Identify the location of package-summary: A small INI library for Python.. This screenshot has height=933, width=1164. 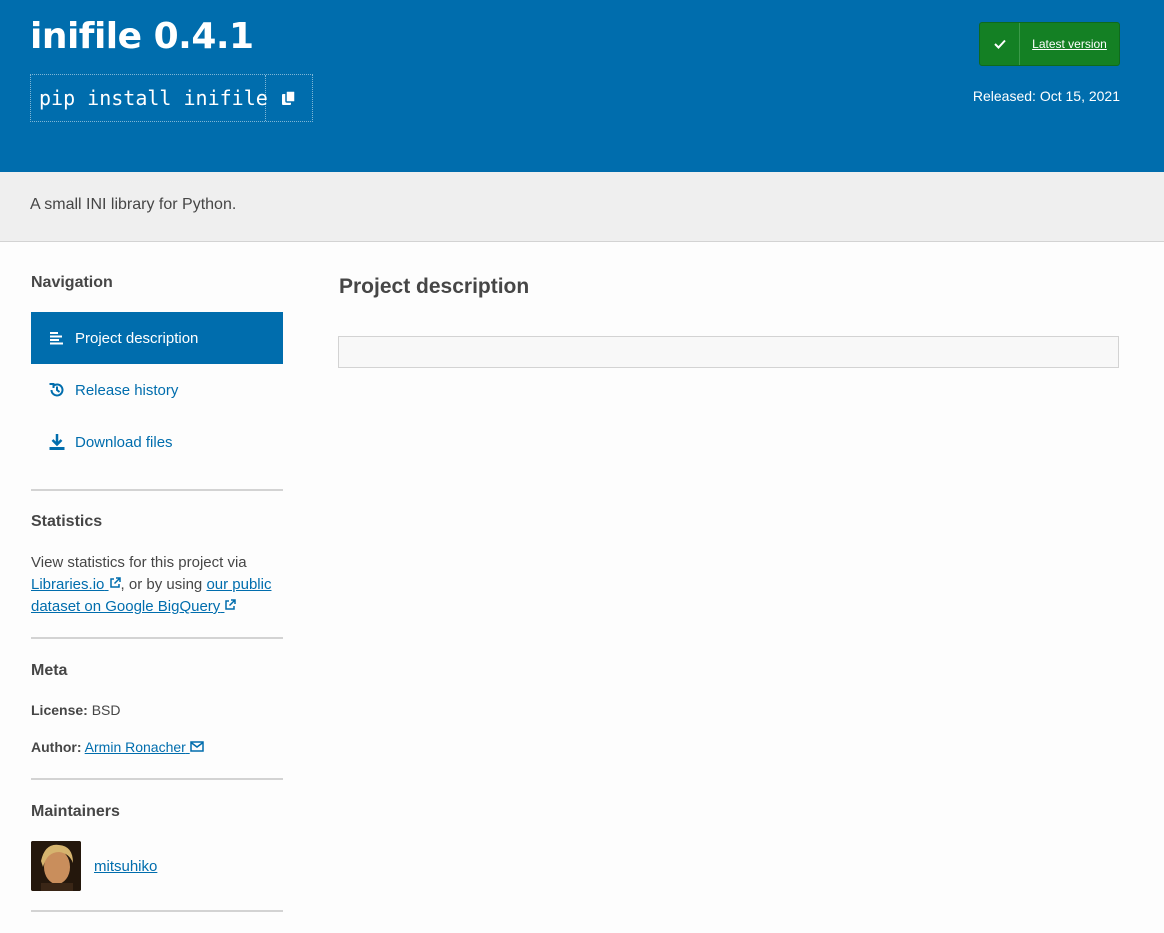
(133, 204).